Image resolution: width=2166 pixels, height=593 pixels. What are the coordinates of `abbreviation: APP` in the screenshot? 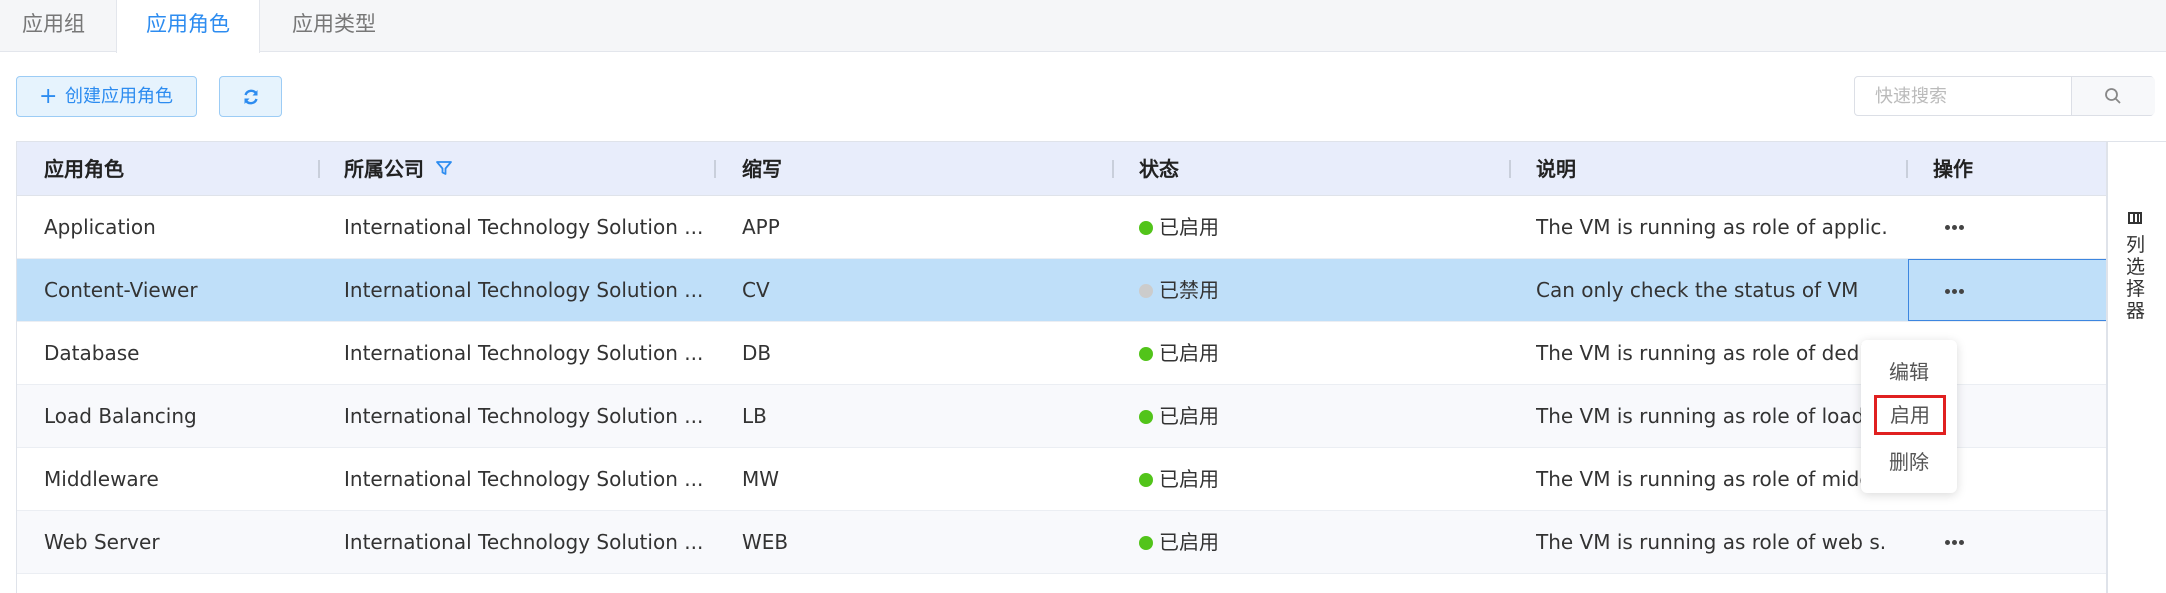 It's located at (761, 227).